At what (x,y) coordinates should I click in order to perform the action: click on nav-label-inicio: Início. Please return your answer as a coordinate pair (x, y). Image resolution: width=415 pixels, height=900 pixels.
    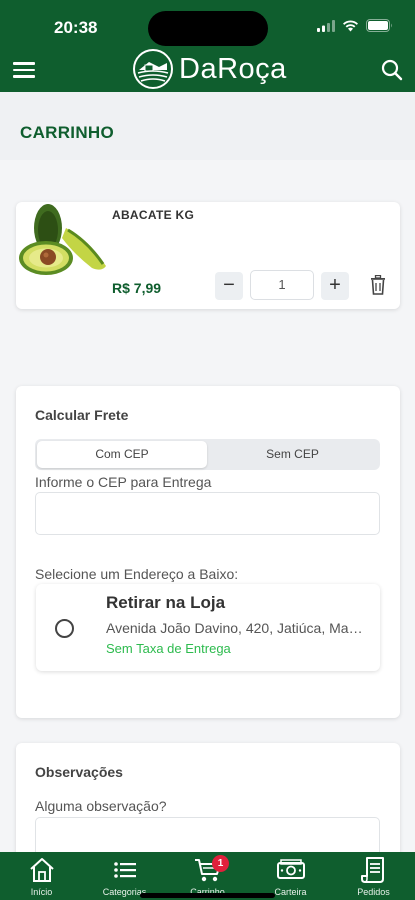
    Looking at the image, I should click on (41, 892).